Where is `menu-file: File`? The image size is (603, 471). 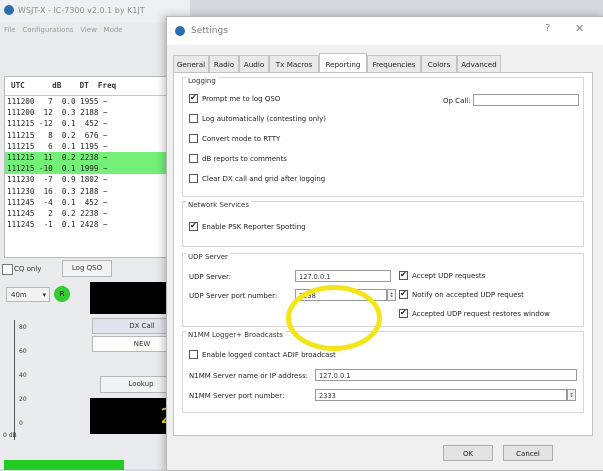 menu-file: File is located at coordinates (10, 30).